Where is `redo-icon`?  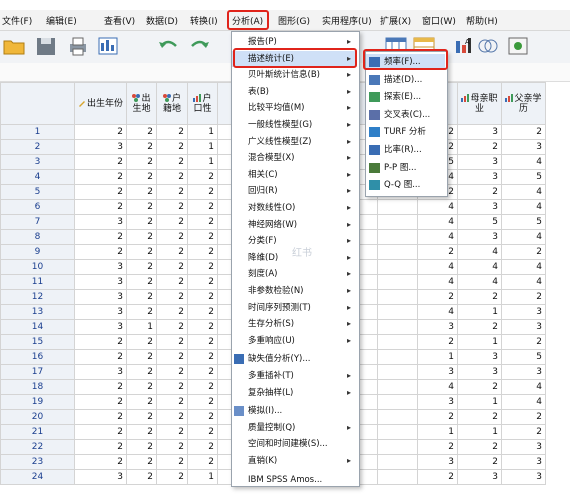 redo-icon is located at coordinates (200, 46).